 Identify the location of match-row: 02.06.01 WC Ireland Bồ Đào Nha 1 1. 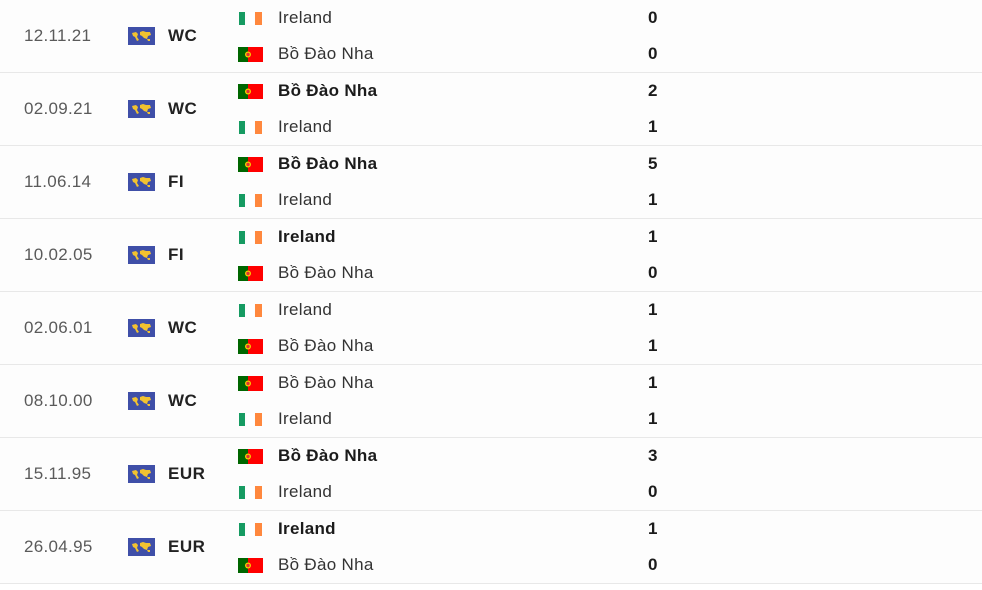
(491, 328).